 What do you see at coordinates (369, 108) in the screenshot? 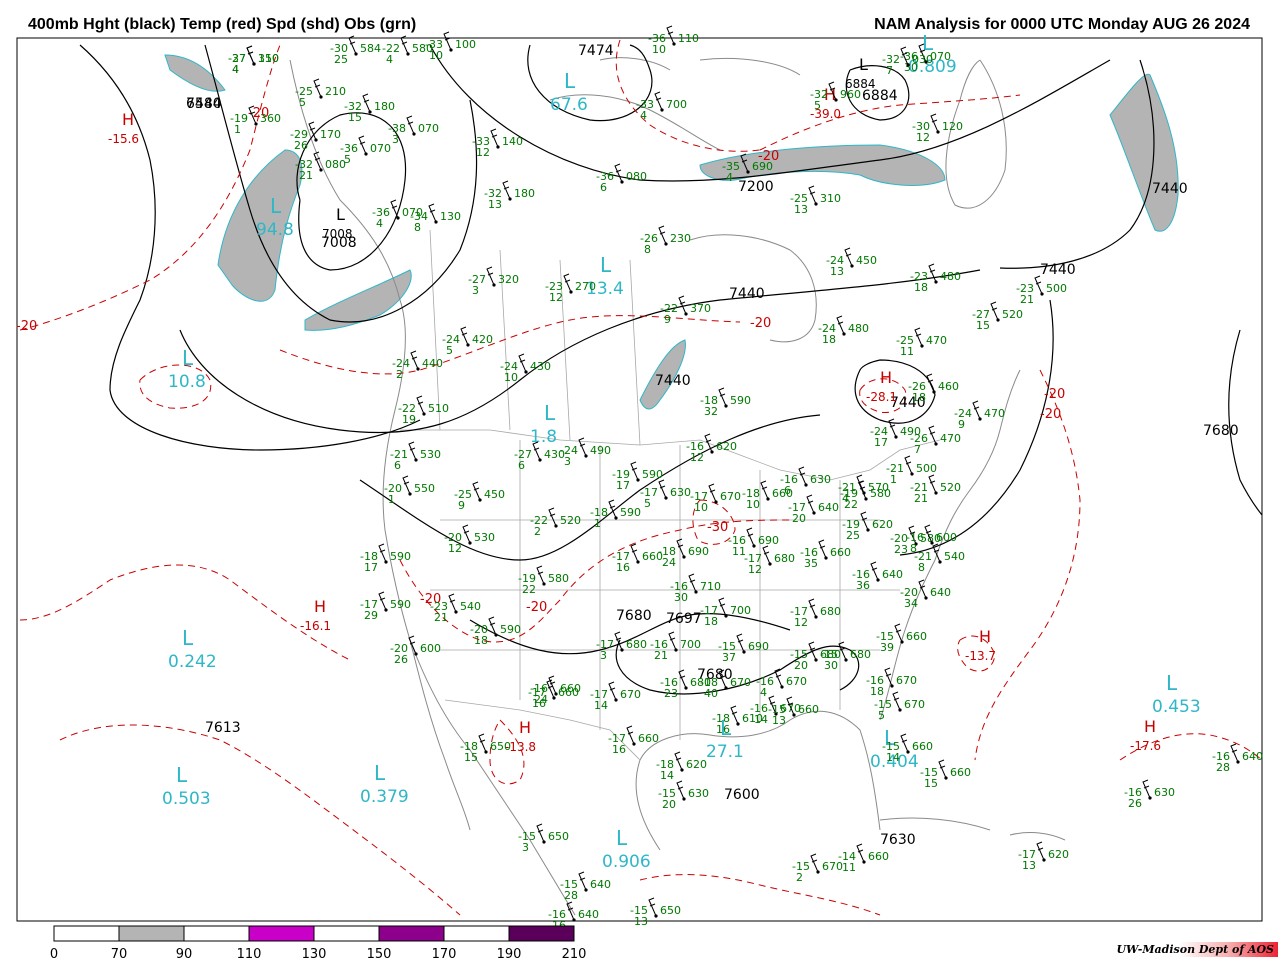
I see `station-obs: -32 18015` at bounding box center [369, 108].